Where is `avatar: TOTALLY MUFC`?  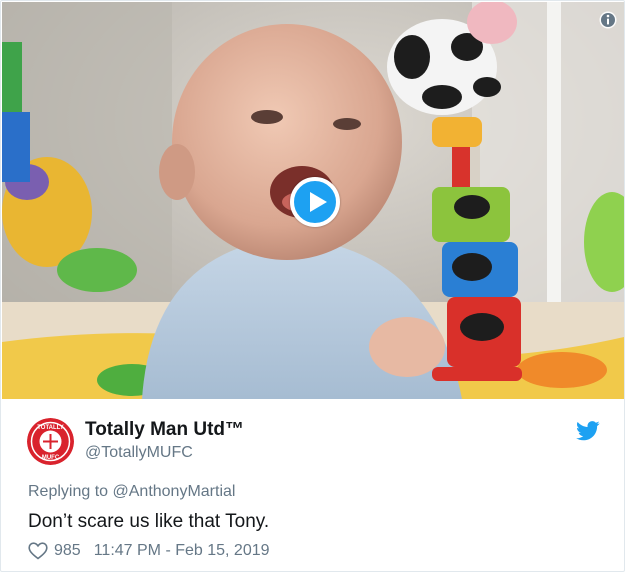 avatar: TOTALLY MUFC is located at coordinates (50, 441).